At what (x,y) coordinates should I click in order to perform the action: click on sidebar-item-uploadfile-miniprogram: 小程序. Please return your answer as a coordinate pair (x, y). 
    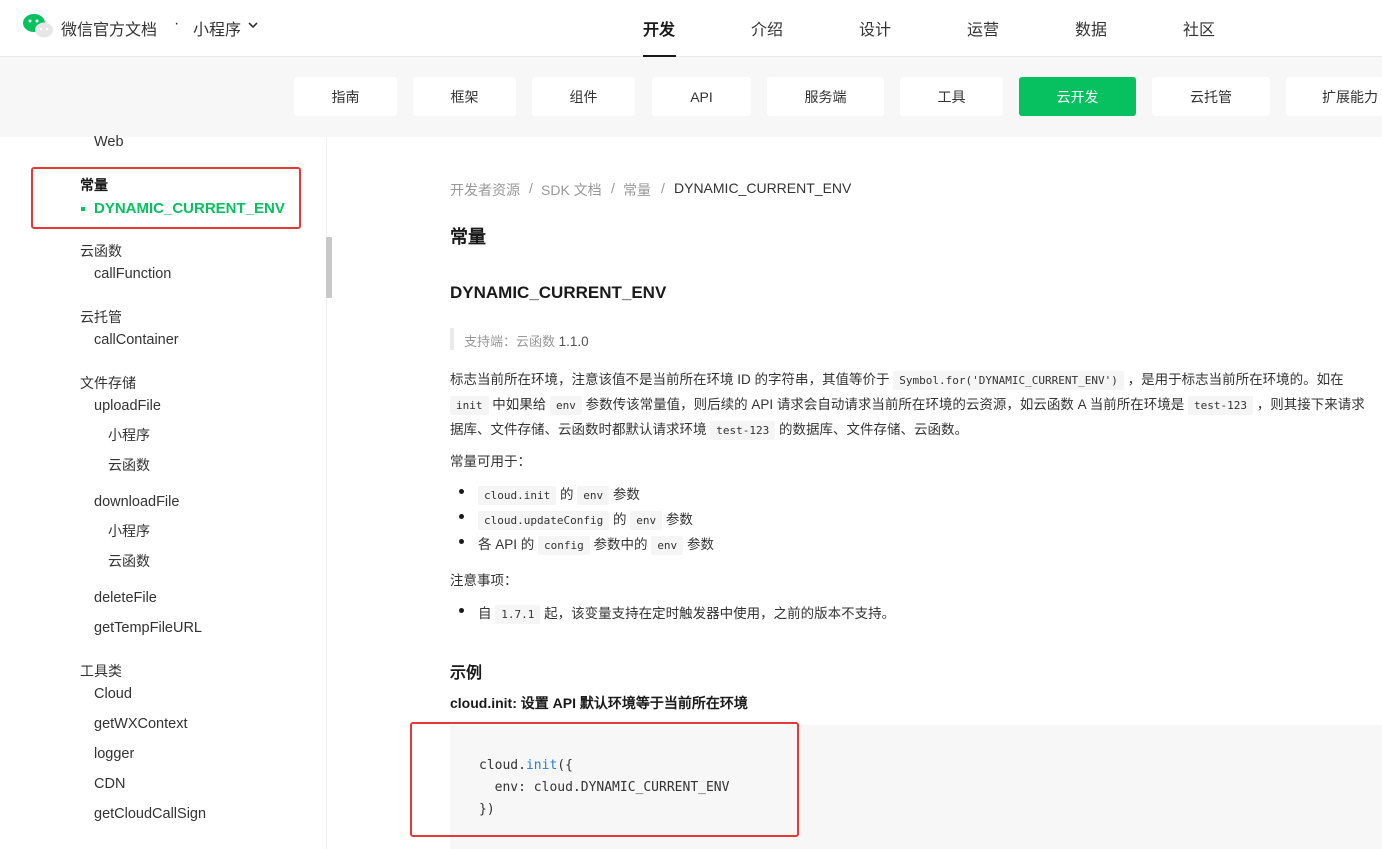
    Looking at the image, I should click on (129, 435).